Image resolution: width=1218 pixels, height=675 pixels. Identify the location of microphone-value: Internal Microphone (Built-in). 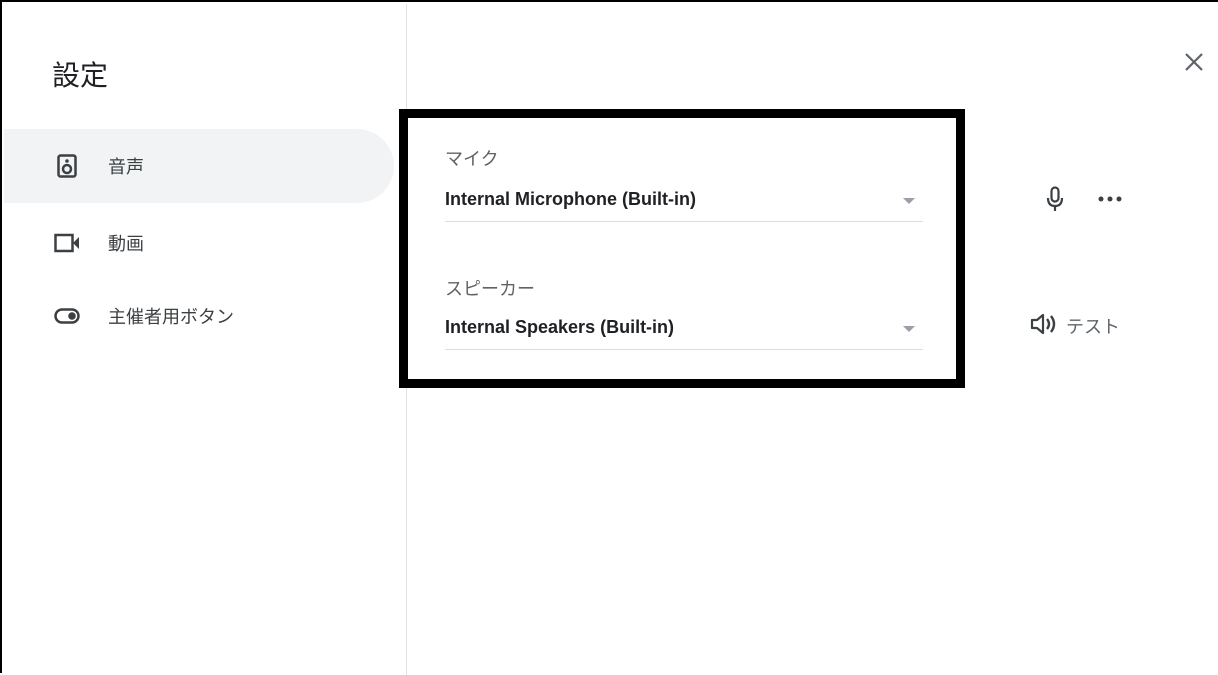
(570, 199).